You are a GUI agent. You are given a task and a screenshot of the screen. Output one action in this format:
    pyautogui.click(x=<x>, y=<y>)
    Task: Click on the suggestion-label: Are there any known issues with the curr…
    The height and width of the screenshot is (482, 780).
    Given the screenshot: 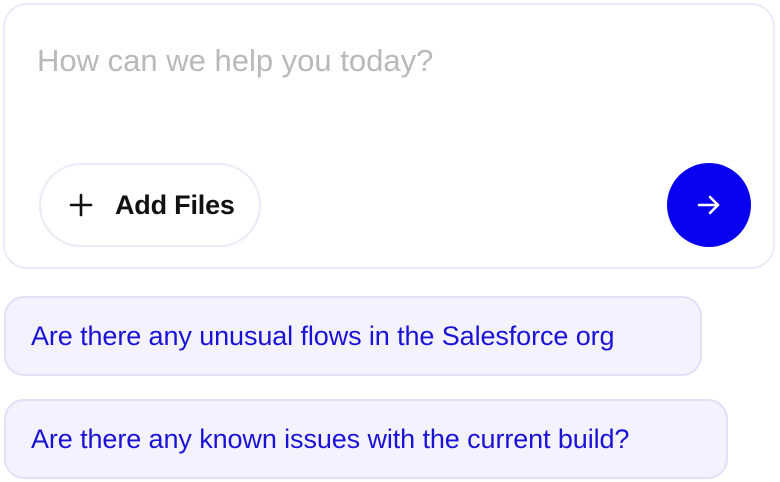 What is the action you would take?
    pyautogui.click(x=330, y=438)
    